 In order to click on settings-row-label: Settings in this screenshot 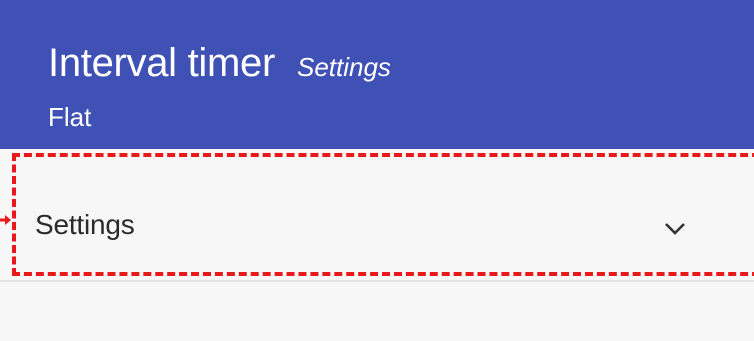, I will do `click(85, 224)`.